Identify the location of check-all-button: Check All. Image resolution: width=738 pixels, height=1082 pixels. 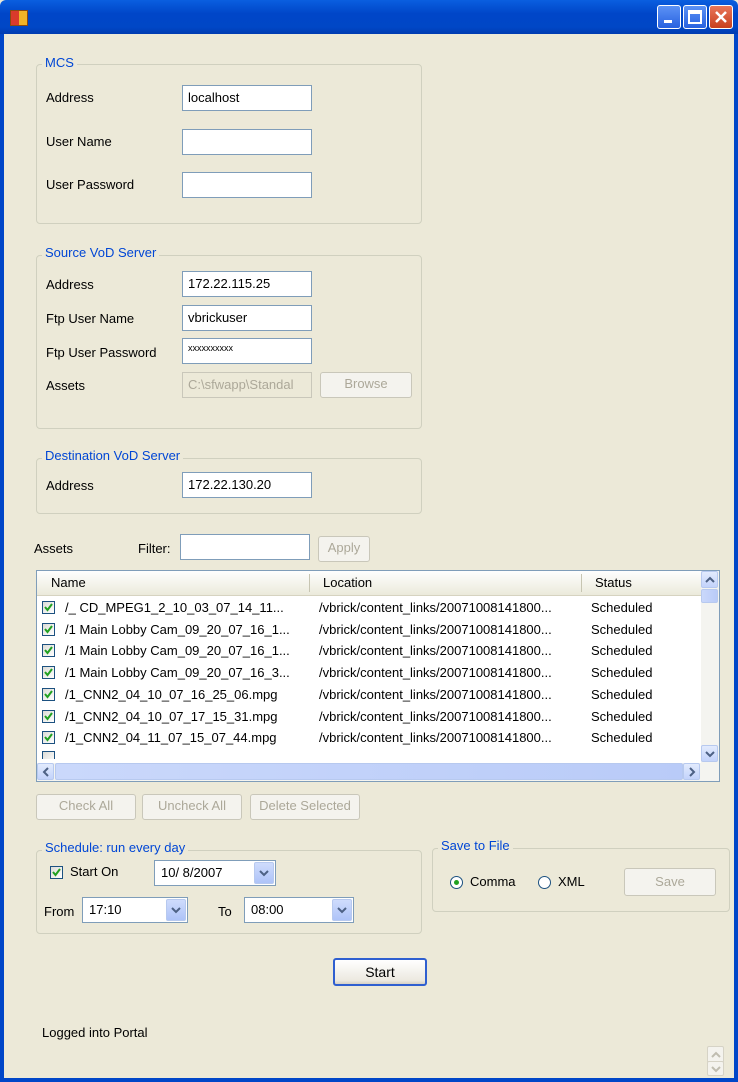
(86, 807).